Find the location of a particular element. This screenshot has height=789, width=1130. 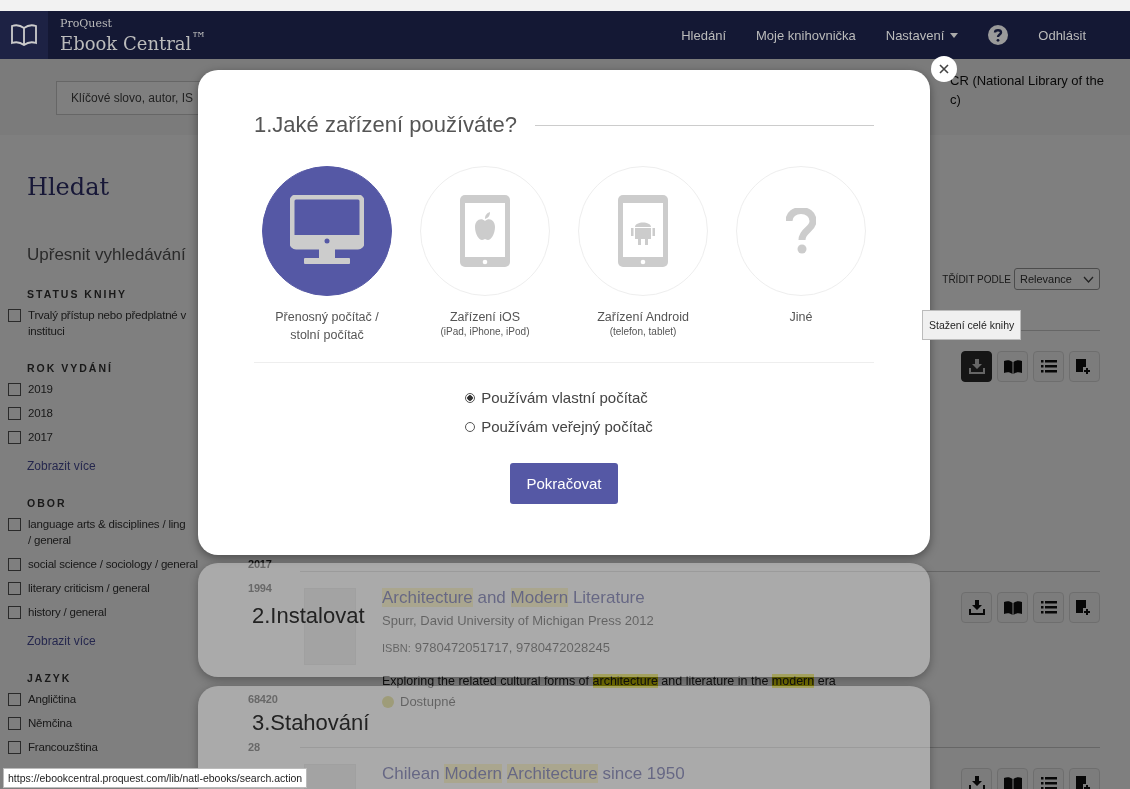

settings-menu: Nastavení is located at coordinates (922, 35).